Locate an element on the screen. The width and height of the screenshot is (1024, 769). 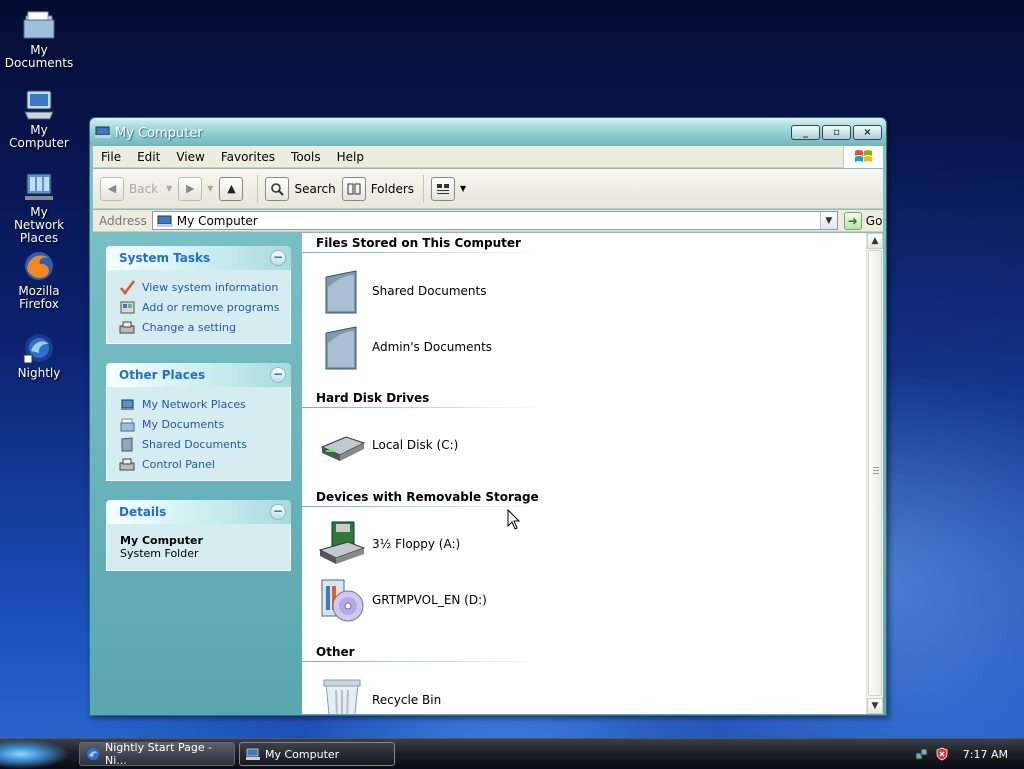
place-control-panel: Control Panel is located at coordinates (204, 464).